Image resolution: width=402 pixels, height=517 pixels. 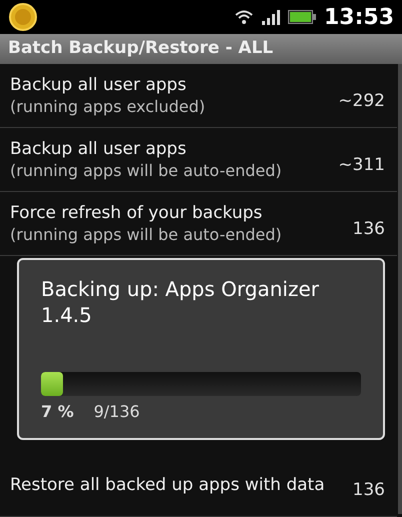 What do you see at coordinates (57, 412) in the screenshot?
I see `progress-percent: 7 %` at bounding box center [57, 412].